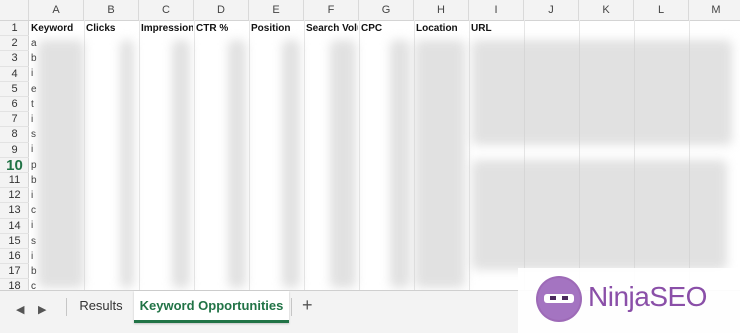  Describe the element at coordinates (14, 120) in the screenshot. I see `row-header: 7` at that location.